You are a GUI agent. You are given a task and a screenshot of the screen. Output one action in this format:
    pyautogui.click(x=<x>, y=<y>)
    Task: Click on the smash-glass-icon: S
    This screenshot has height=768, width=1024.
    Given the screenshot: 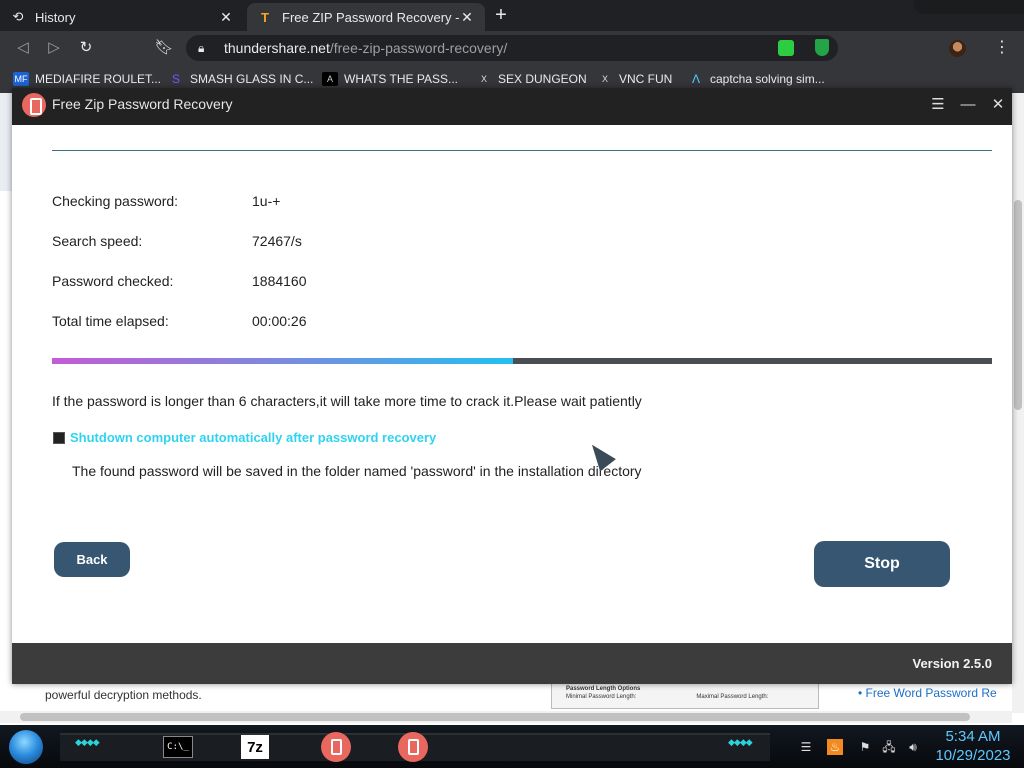 What is the action you would take?
    pyautogui.click(x=175, y=79)
    